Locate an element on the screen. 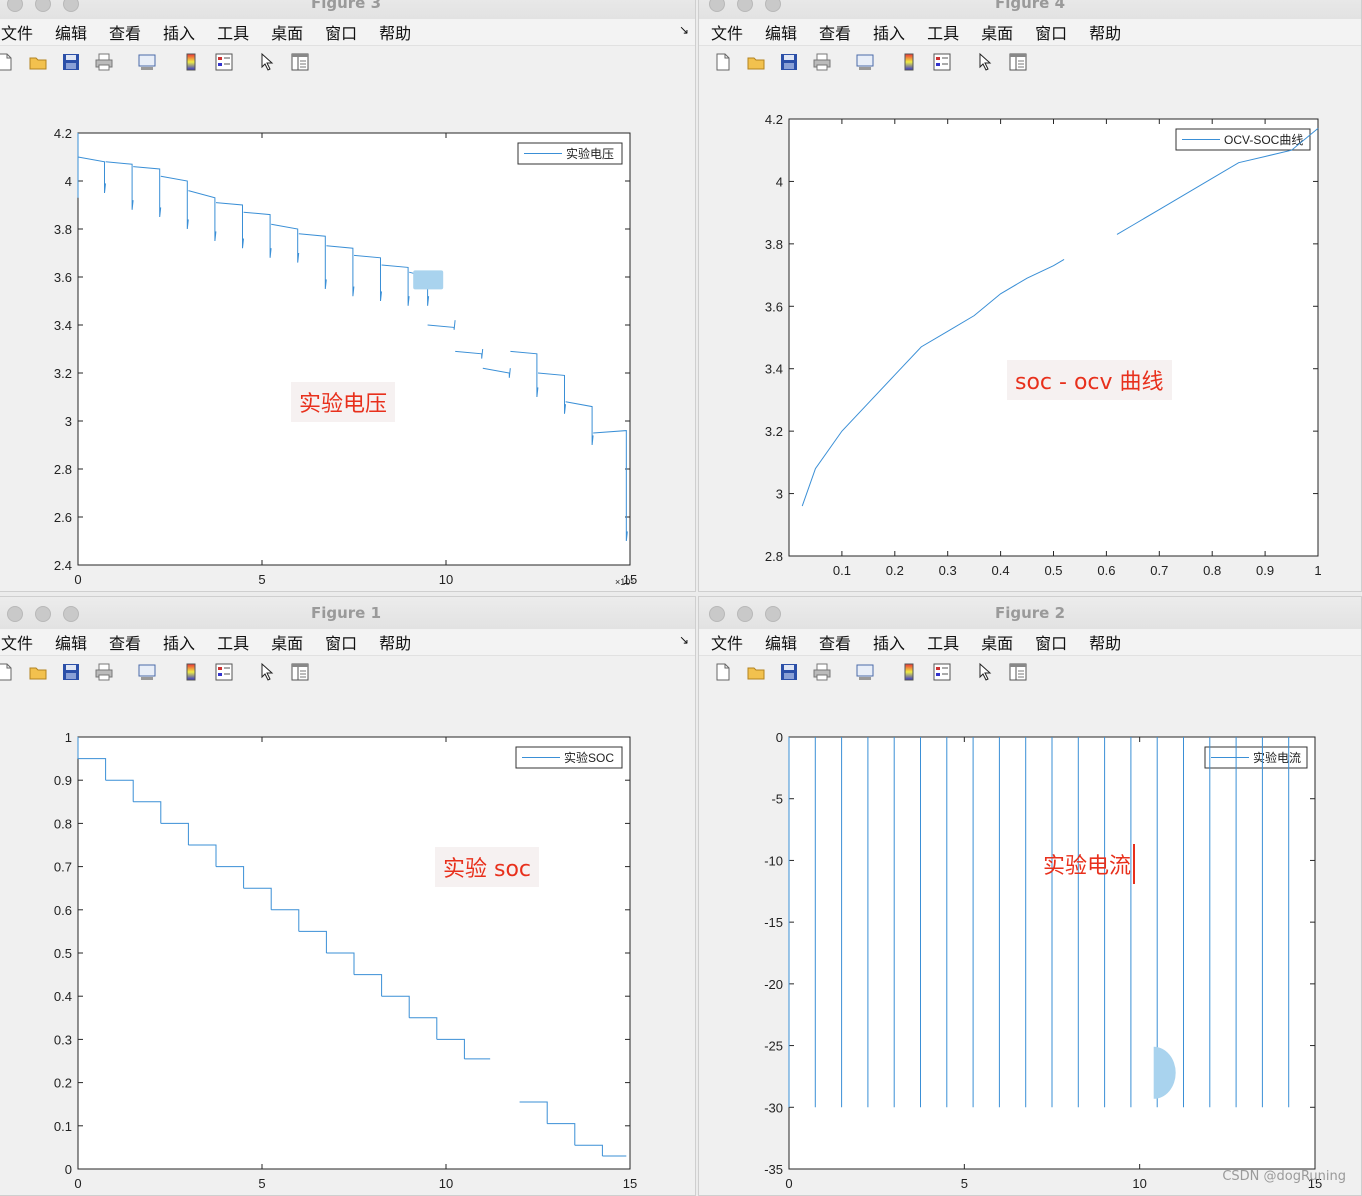 This screenshot has height=1196, width=1362. x-tick-label: 0.4 is located at coordinates (1001, 570).